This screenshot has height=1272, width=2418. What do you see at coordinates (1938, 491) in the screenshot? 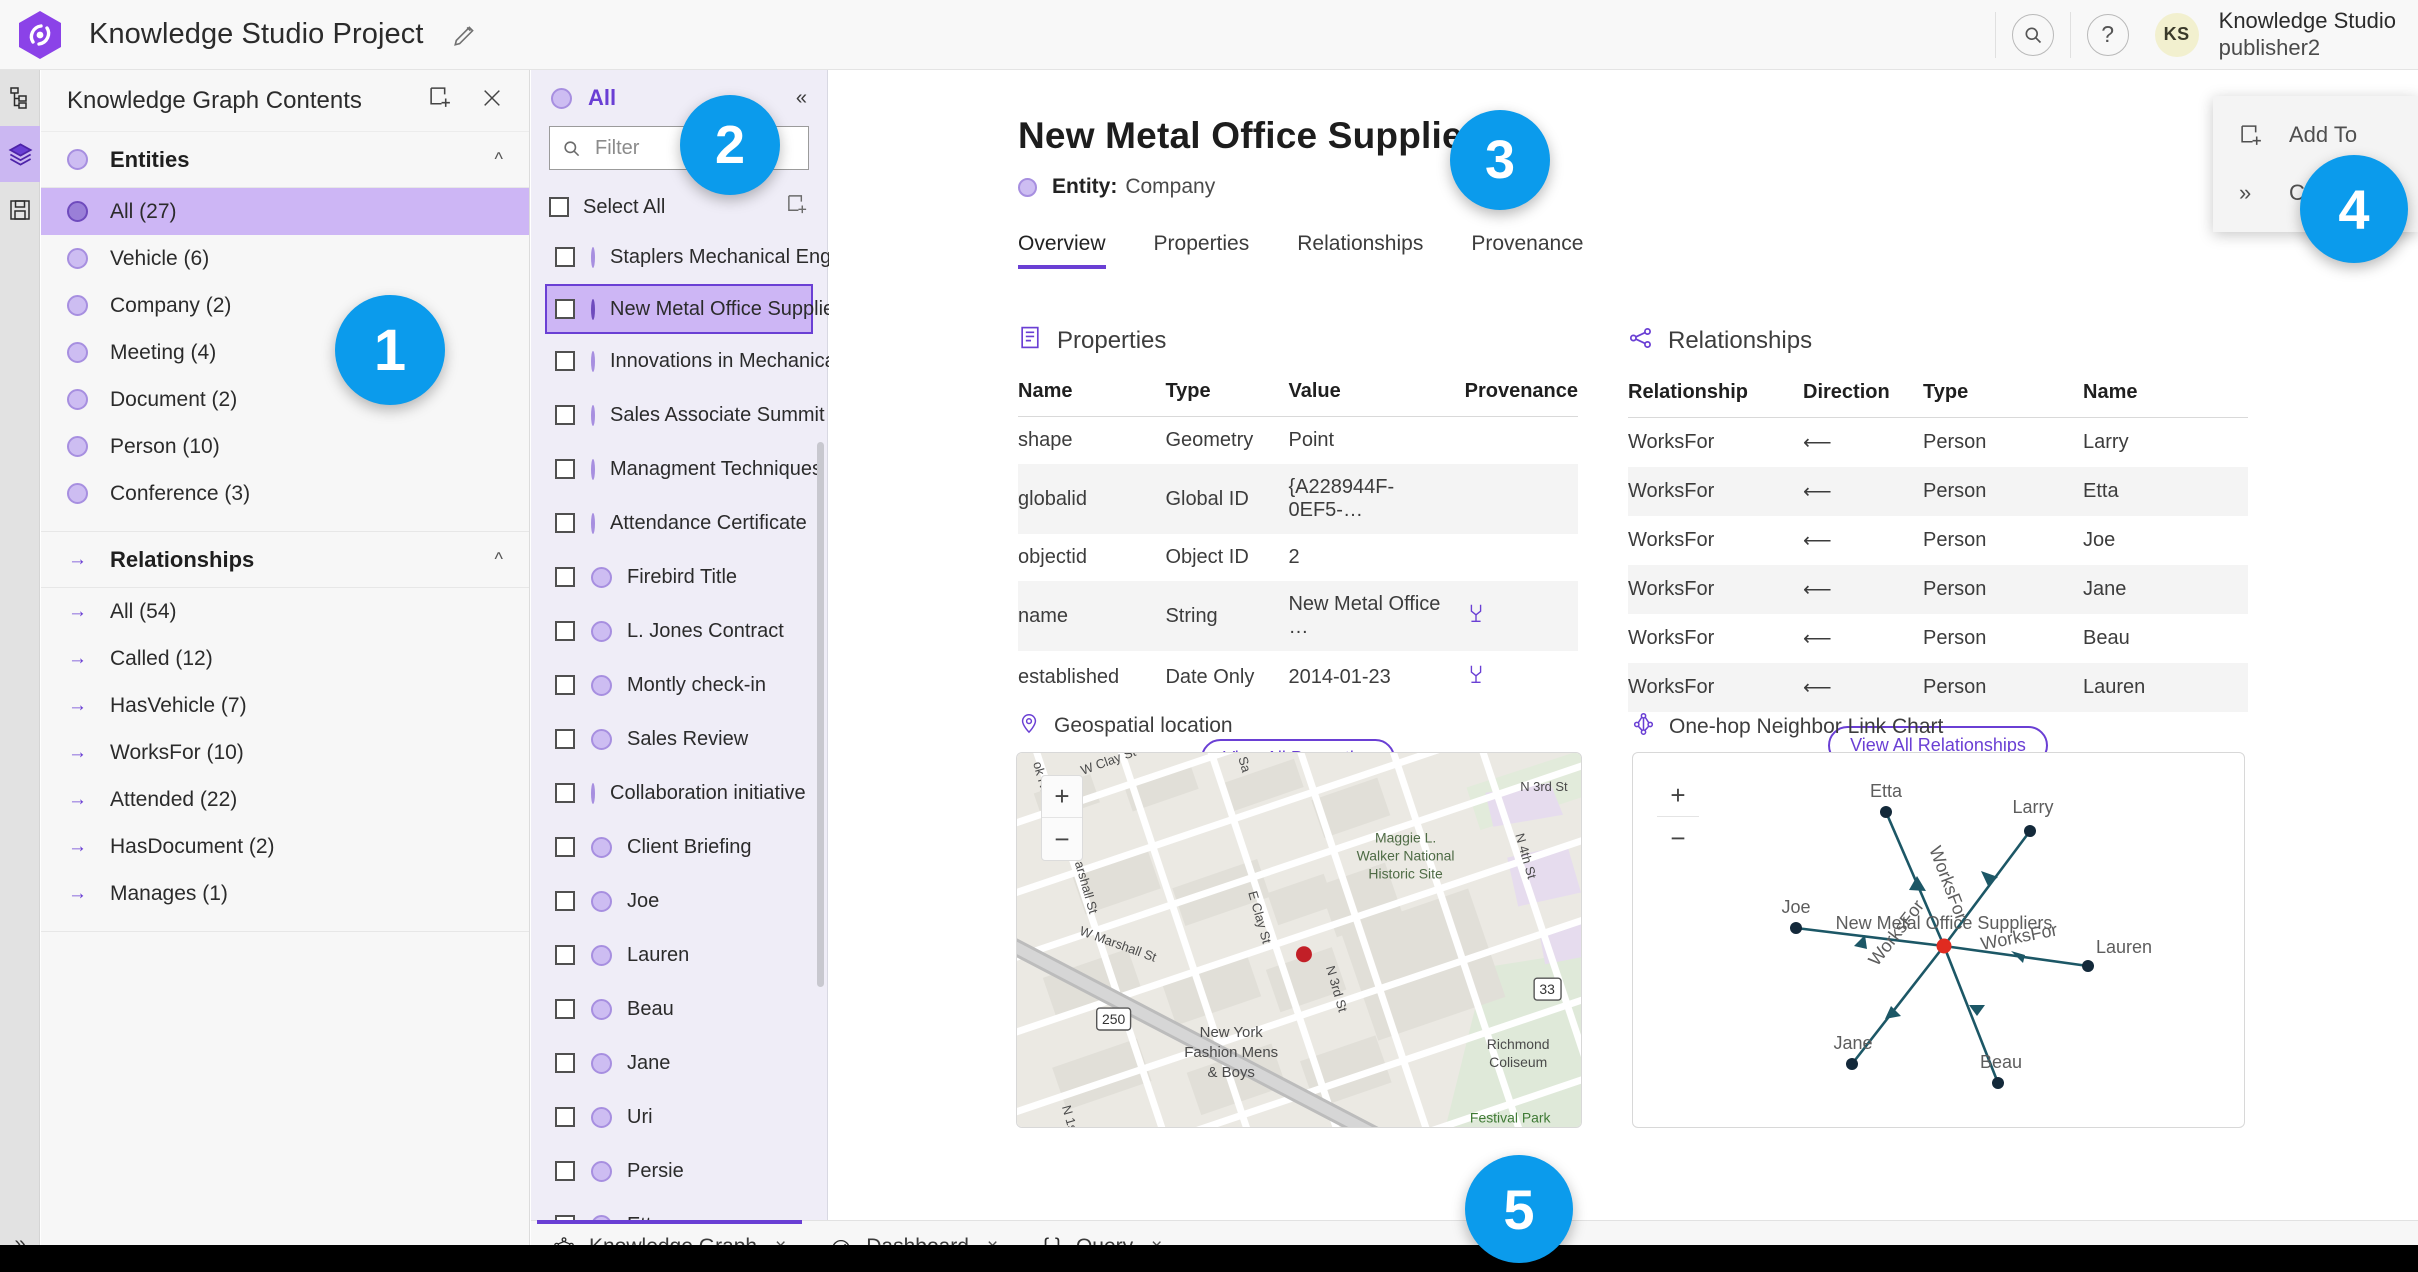
I see `table-row: WorksFor ⟵ Person Etta` at bounding box center [1938, 491].